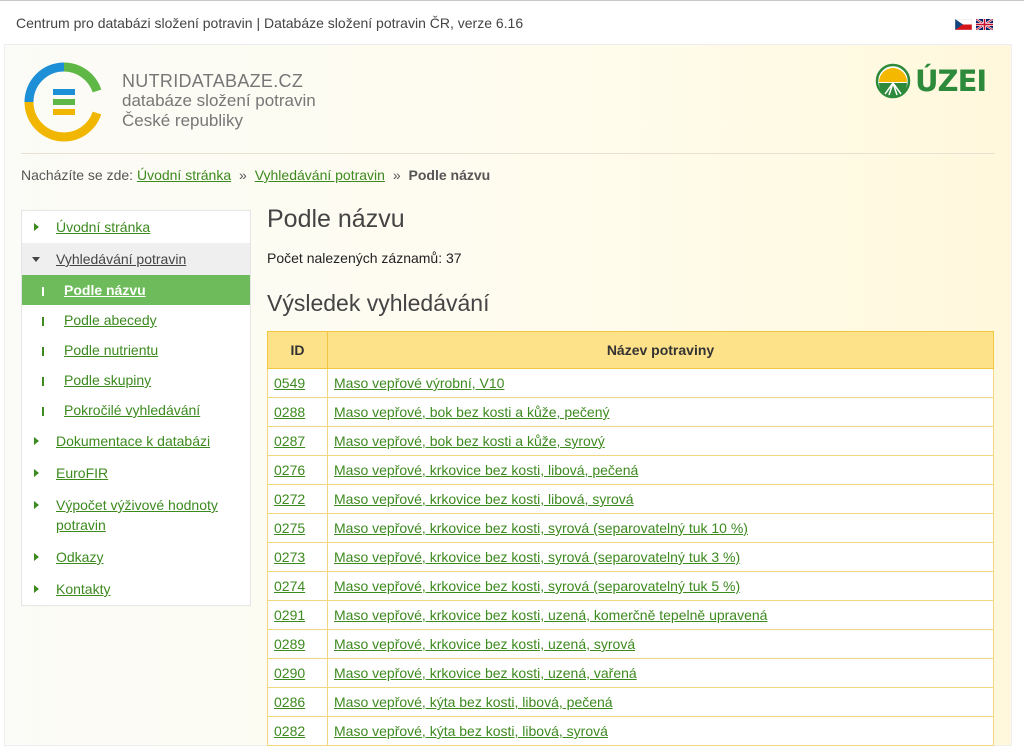  I want to click on breadcrumb-search-link: Vyhledávání potravin, so click(320, 175).